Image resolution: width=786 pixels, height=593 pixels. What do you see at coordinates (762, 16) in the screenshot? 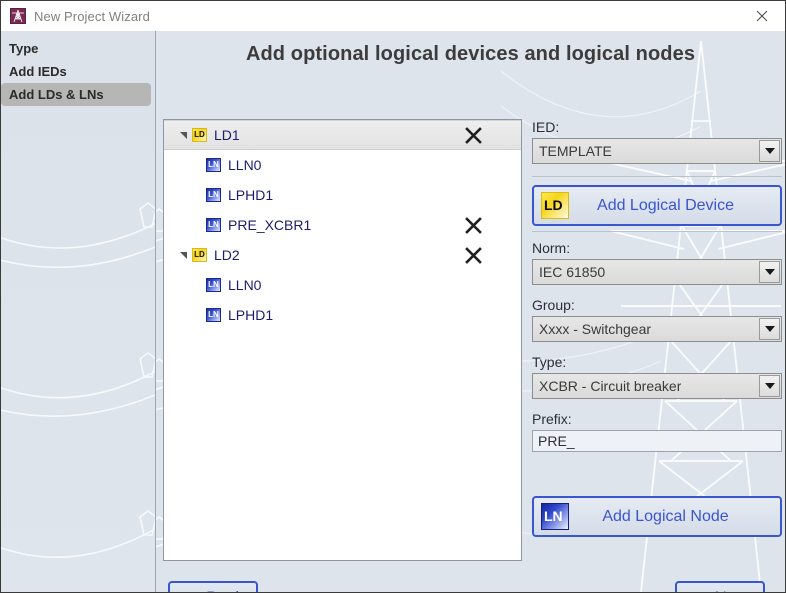
I see `close-icon` at bounding box center [762, 16].